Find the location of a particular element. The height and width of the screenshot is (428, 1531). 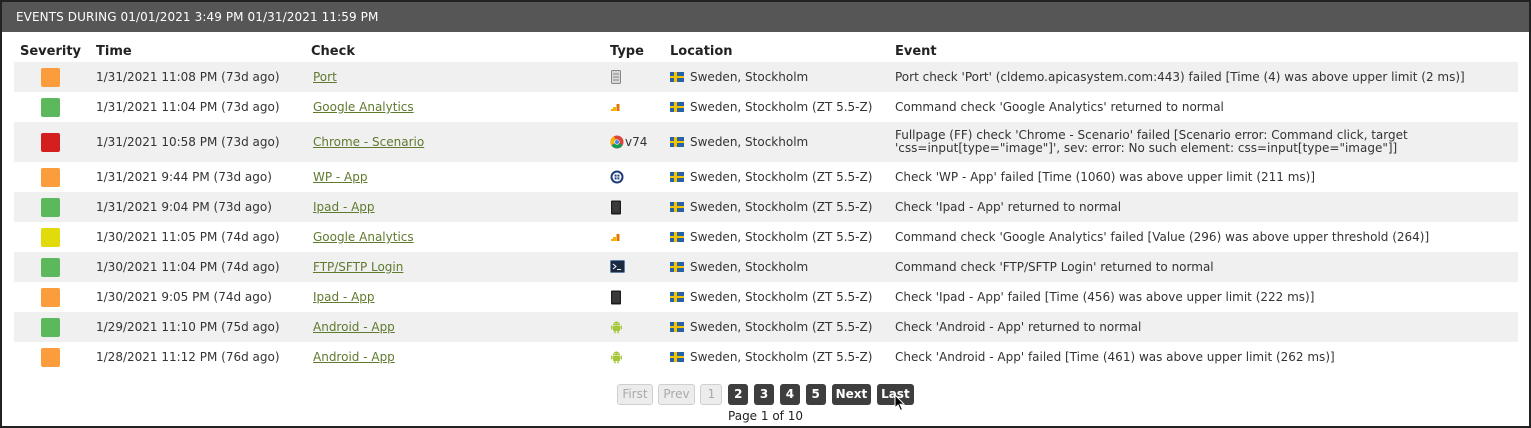

column-header-check: Check is located at coordinates (454, 47).